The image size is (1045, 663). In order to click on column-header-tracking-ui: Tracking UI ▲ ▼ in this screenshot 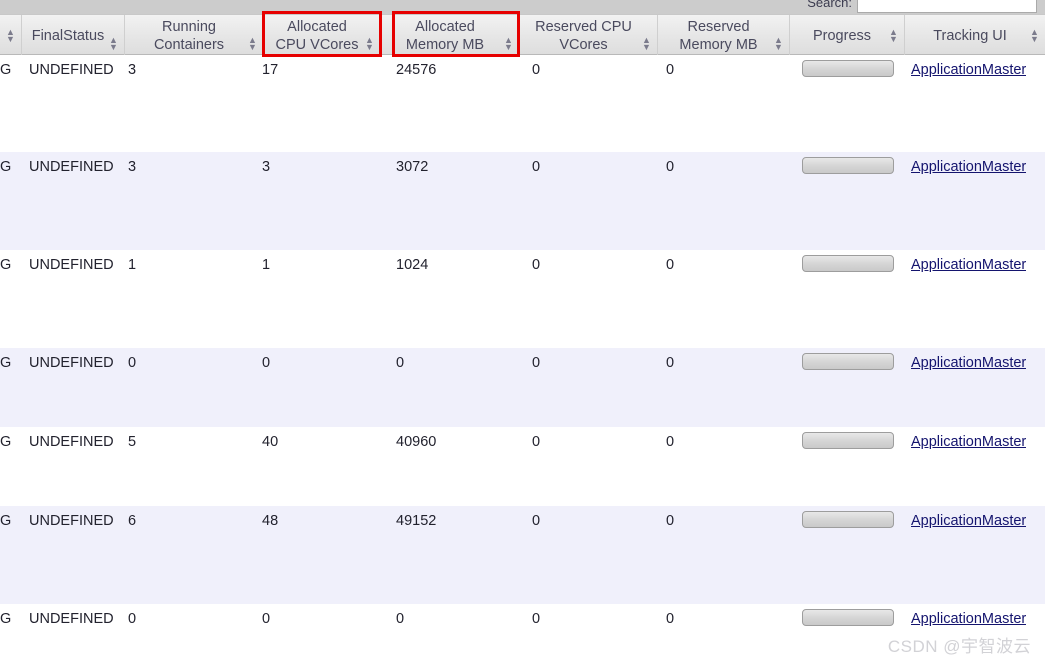, I will do `click(975, 35)`.